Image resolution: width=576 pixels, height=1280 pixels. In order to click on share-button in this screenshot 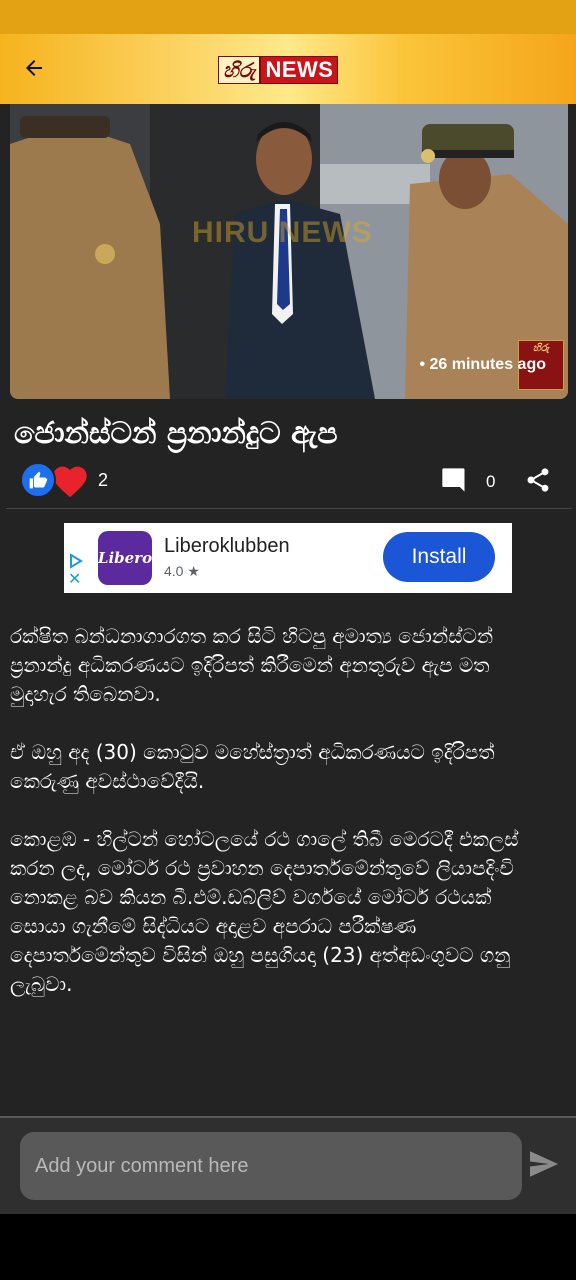, I will do `click(540, 482)`.